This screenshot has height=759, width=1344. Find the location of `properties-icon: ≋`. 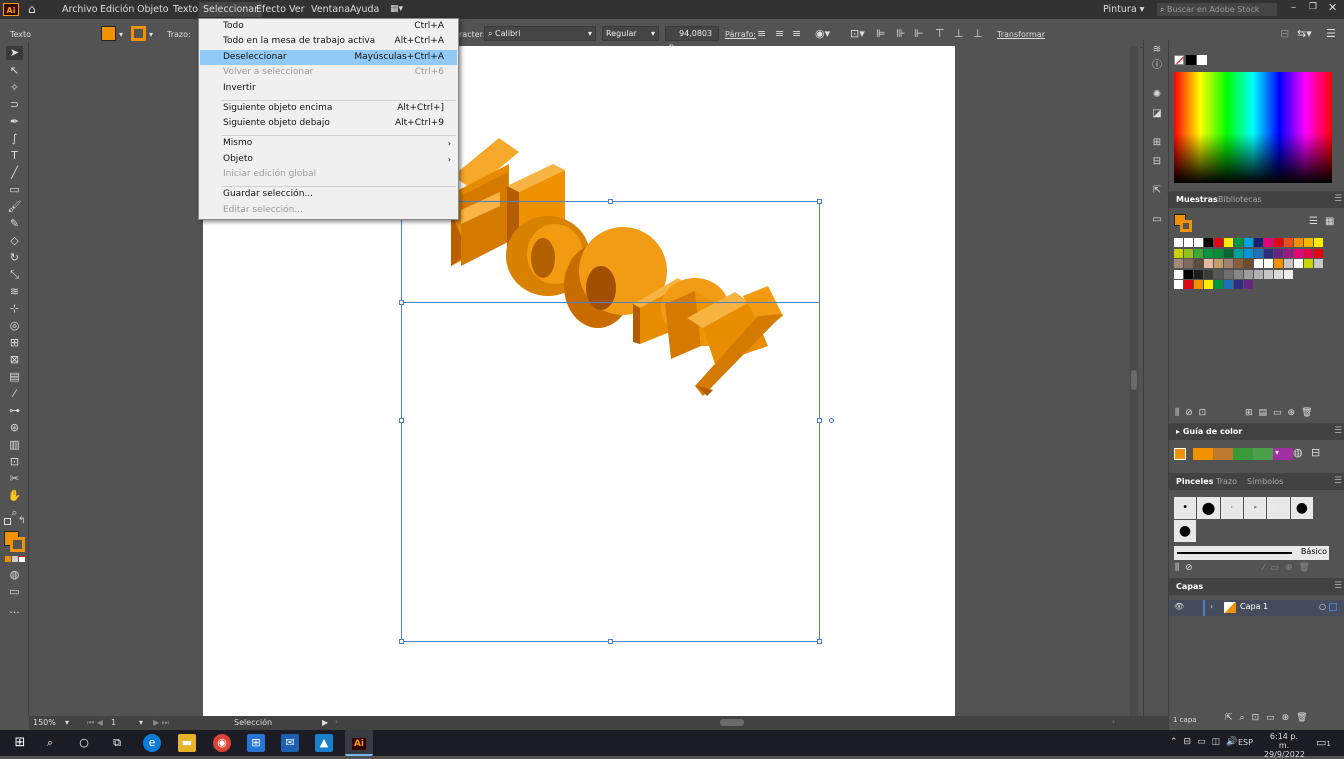

properties-icon: ≋ is located at coordinates (1157, 50).